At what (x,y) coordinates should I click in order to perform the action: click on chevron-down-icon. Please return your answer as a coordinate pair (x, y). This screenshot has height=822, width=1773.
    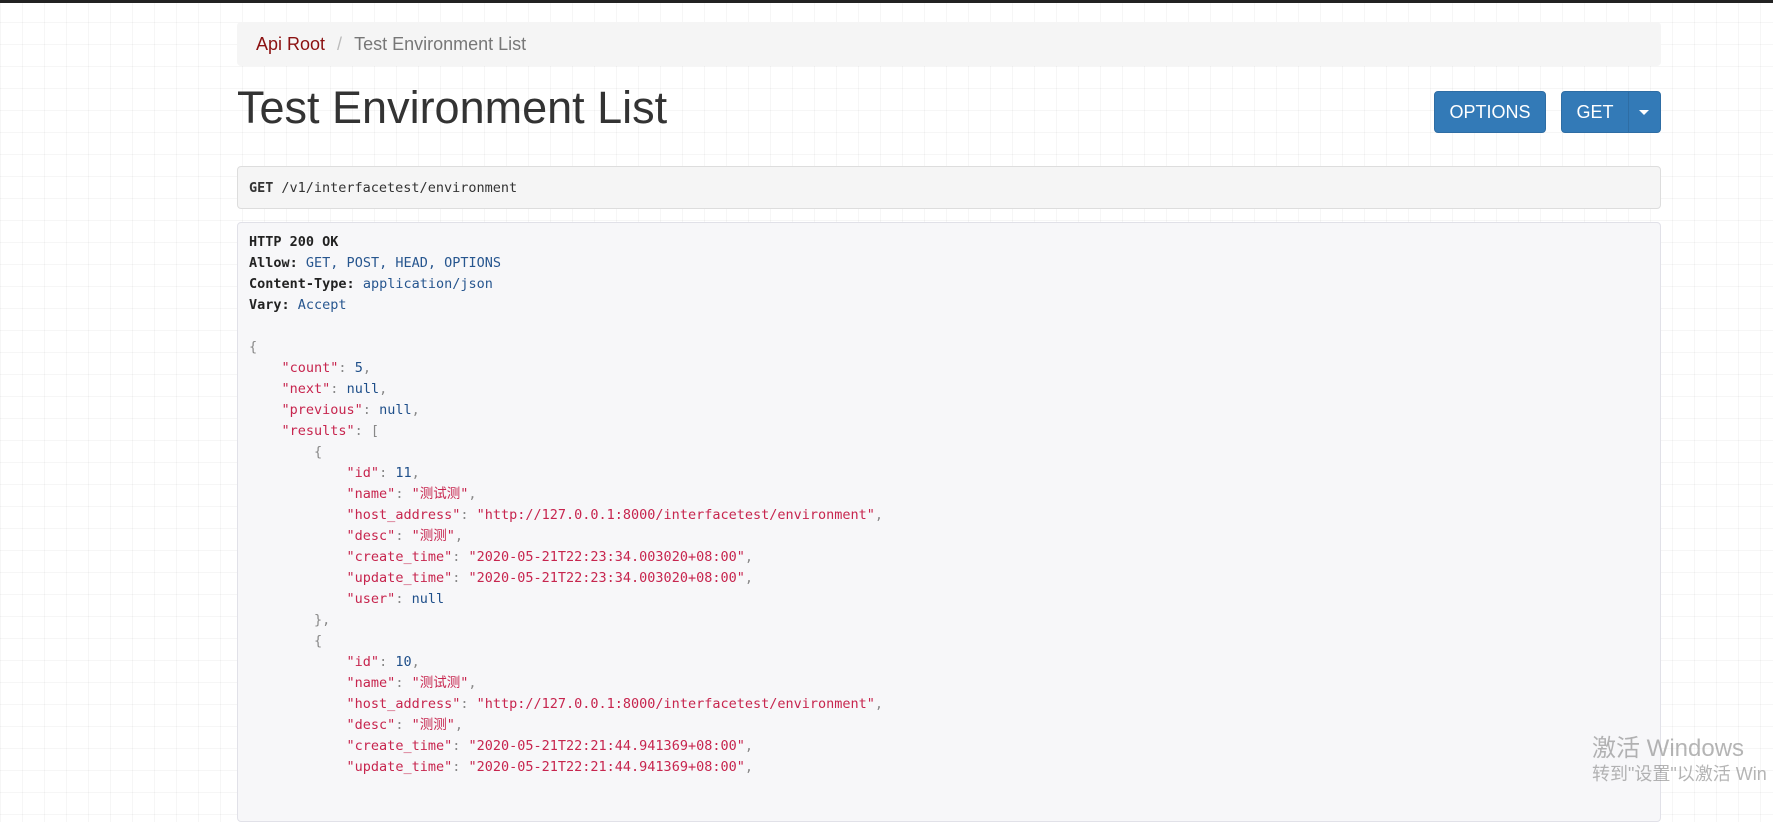
    Looking at the image, I should click on (1644, 112).